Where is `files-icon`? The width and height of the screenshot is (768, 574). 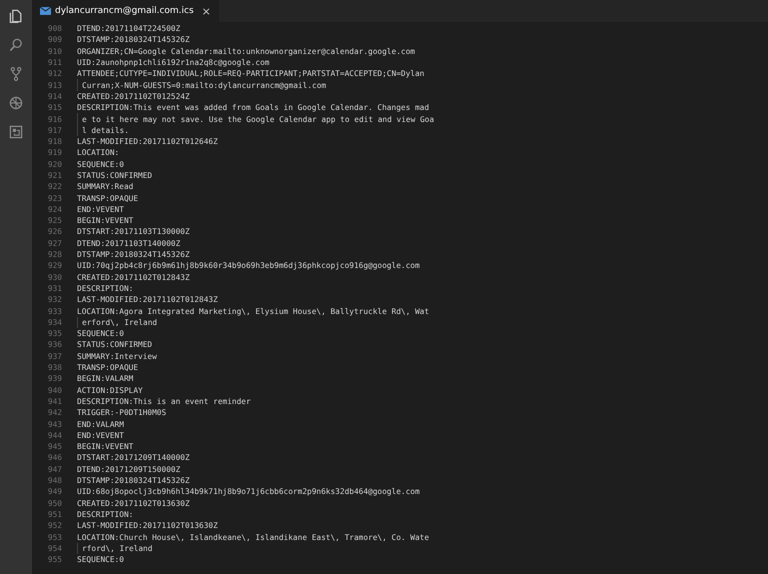
files-icon is located at coordinates (16, 16).